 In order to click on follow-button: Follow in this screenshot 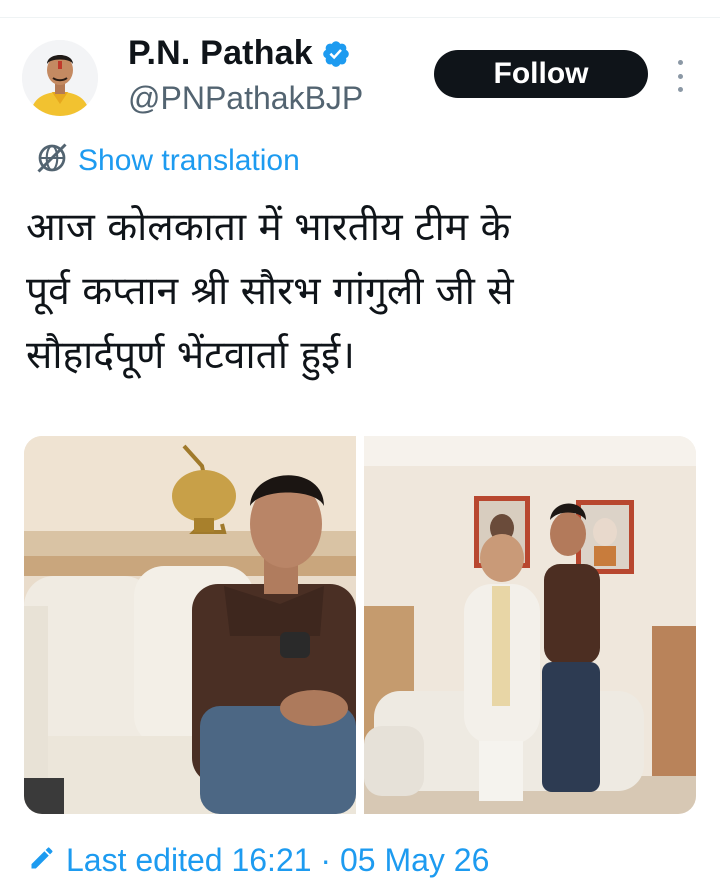, I will do `click(541, 74)`.